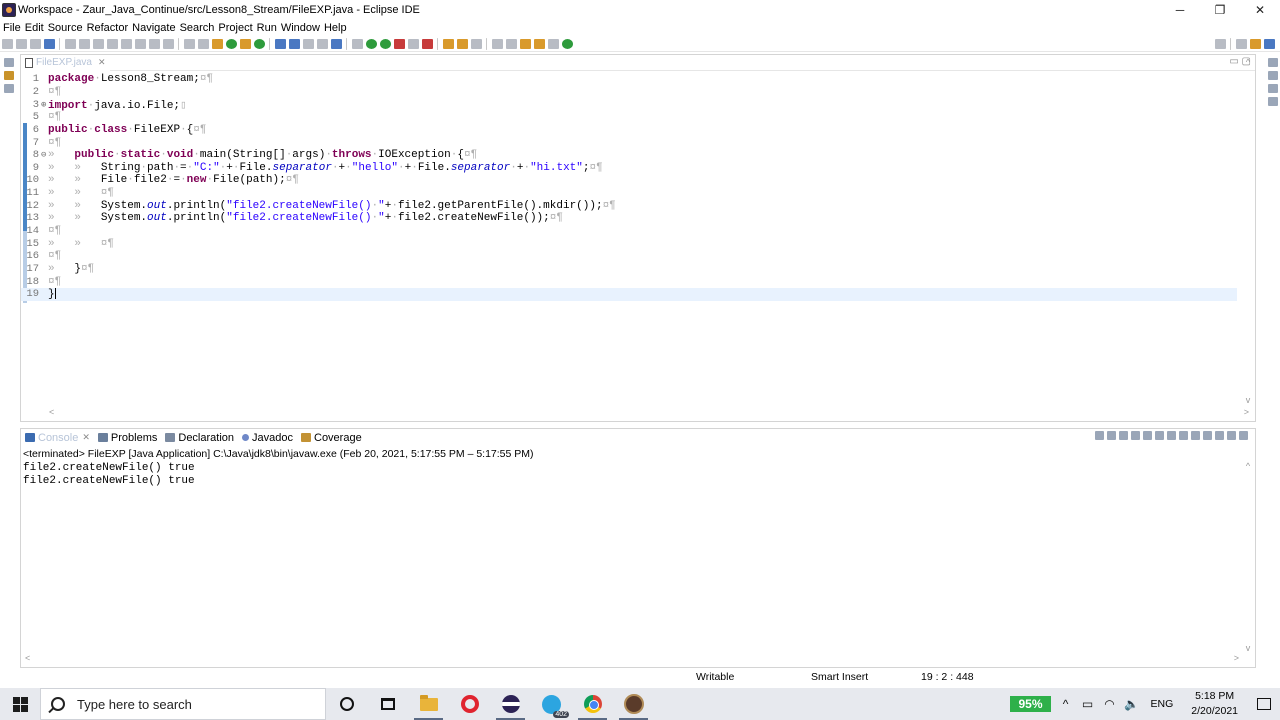 This screenshot has height=720, width=1280. Describe the element at coordinates (9, 75) in the screenshot. I see `package-explorer-icon` at that location.